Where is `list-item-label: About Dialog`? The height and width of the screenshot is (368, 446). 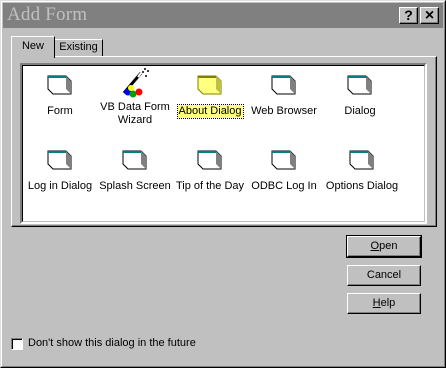 list-item-label: About Dialog is located at coordinates (210, 111).